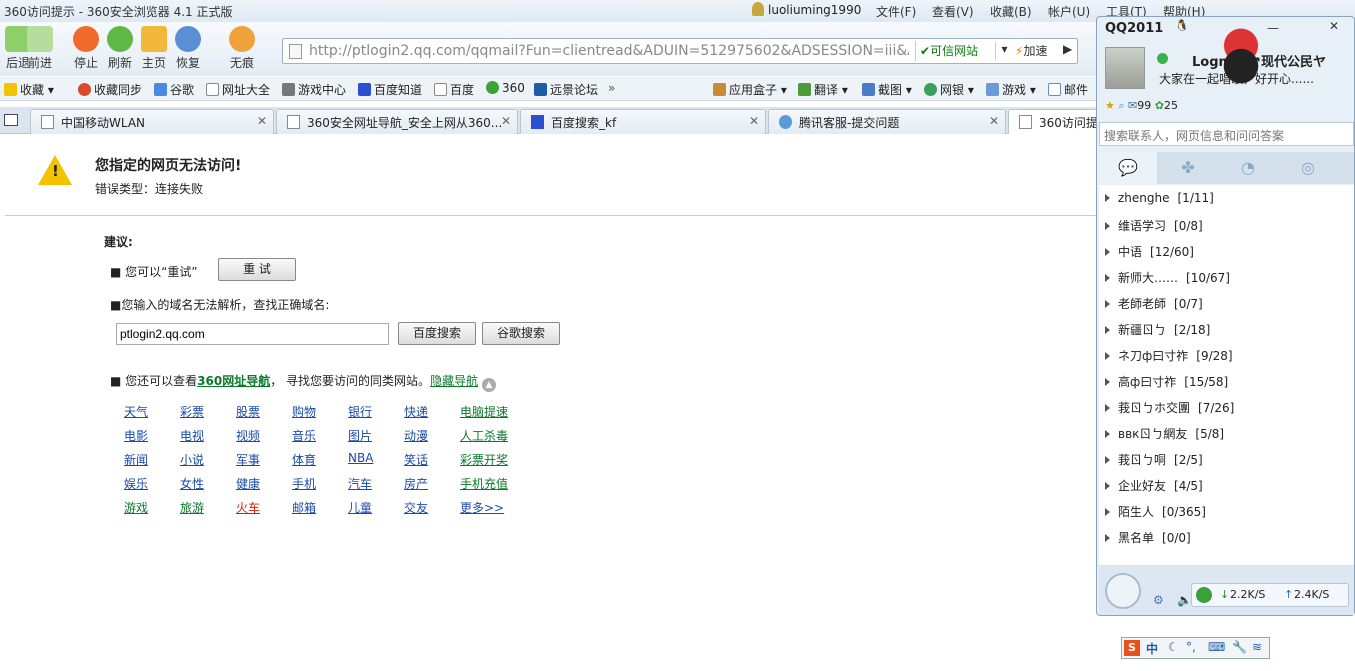 The width and height of the screenshot is (1355, 671). I want to click on more-bookmarks-icon: », so click(611, 88).